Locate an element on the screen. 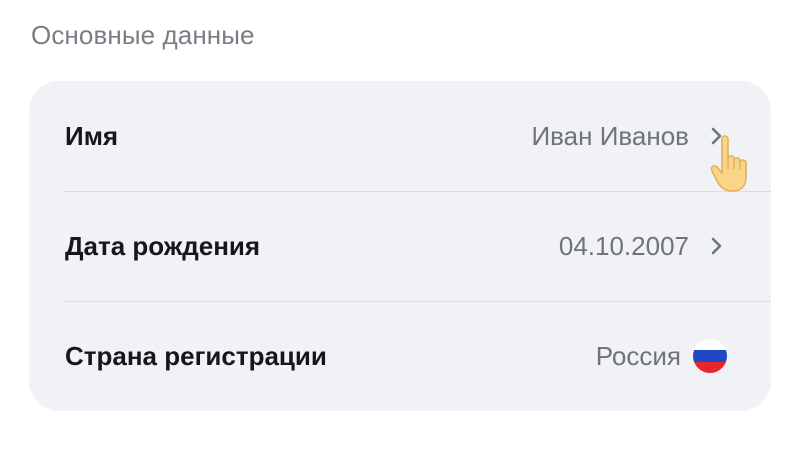  row-registration-country-label: Страна регистрации is located at coordinates (196, 356).